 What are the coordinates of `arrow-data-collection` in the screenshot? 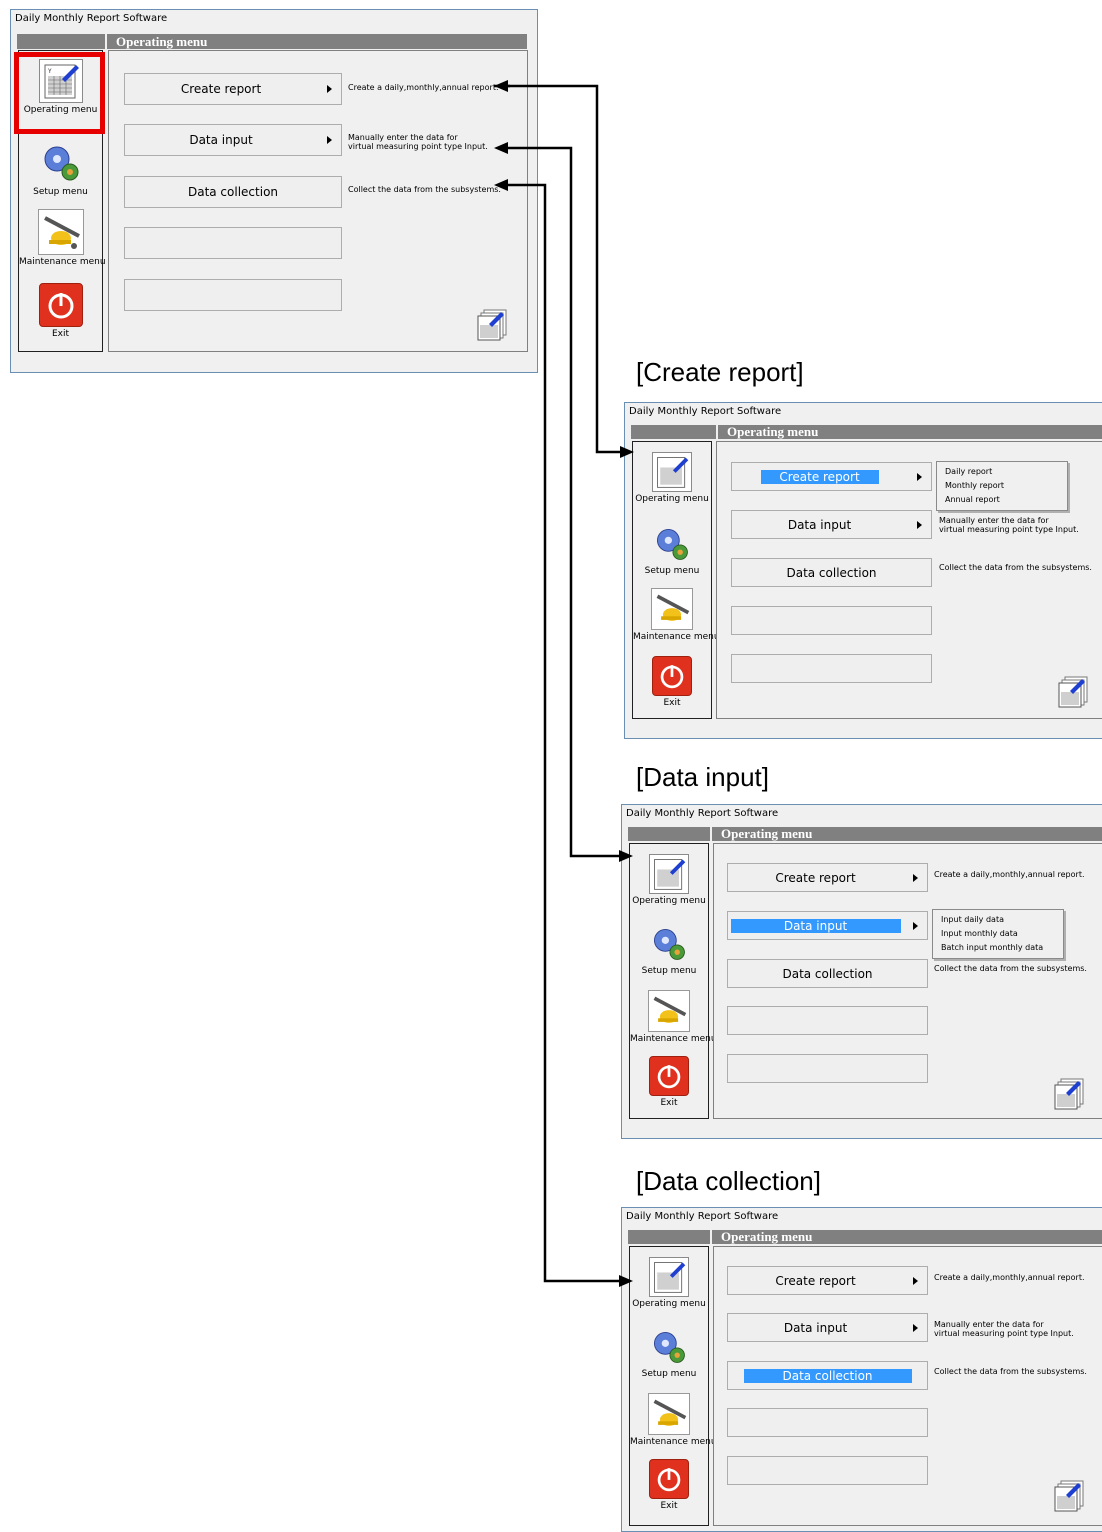 It's located at (566, 733).